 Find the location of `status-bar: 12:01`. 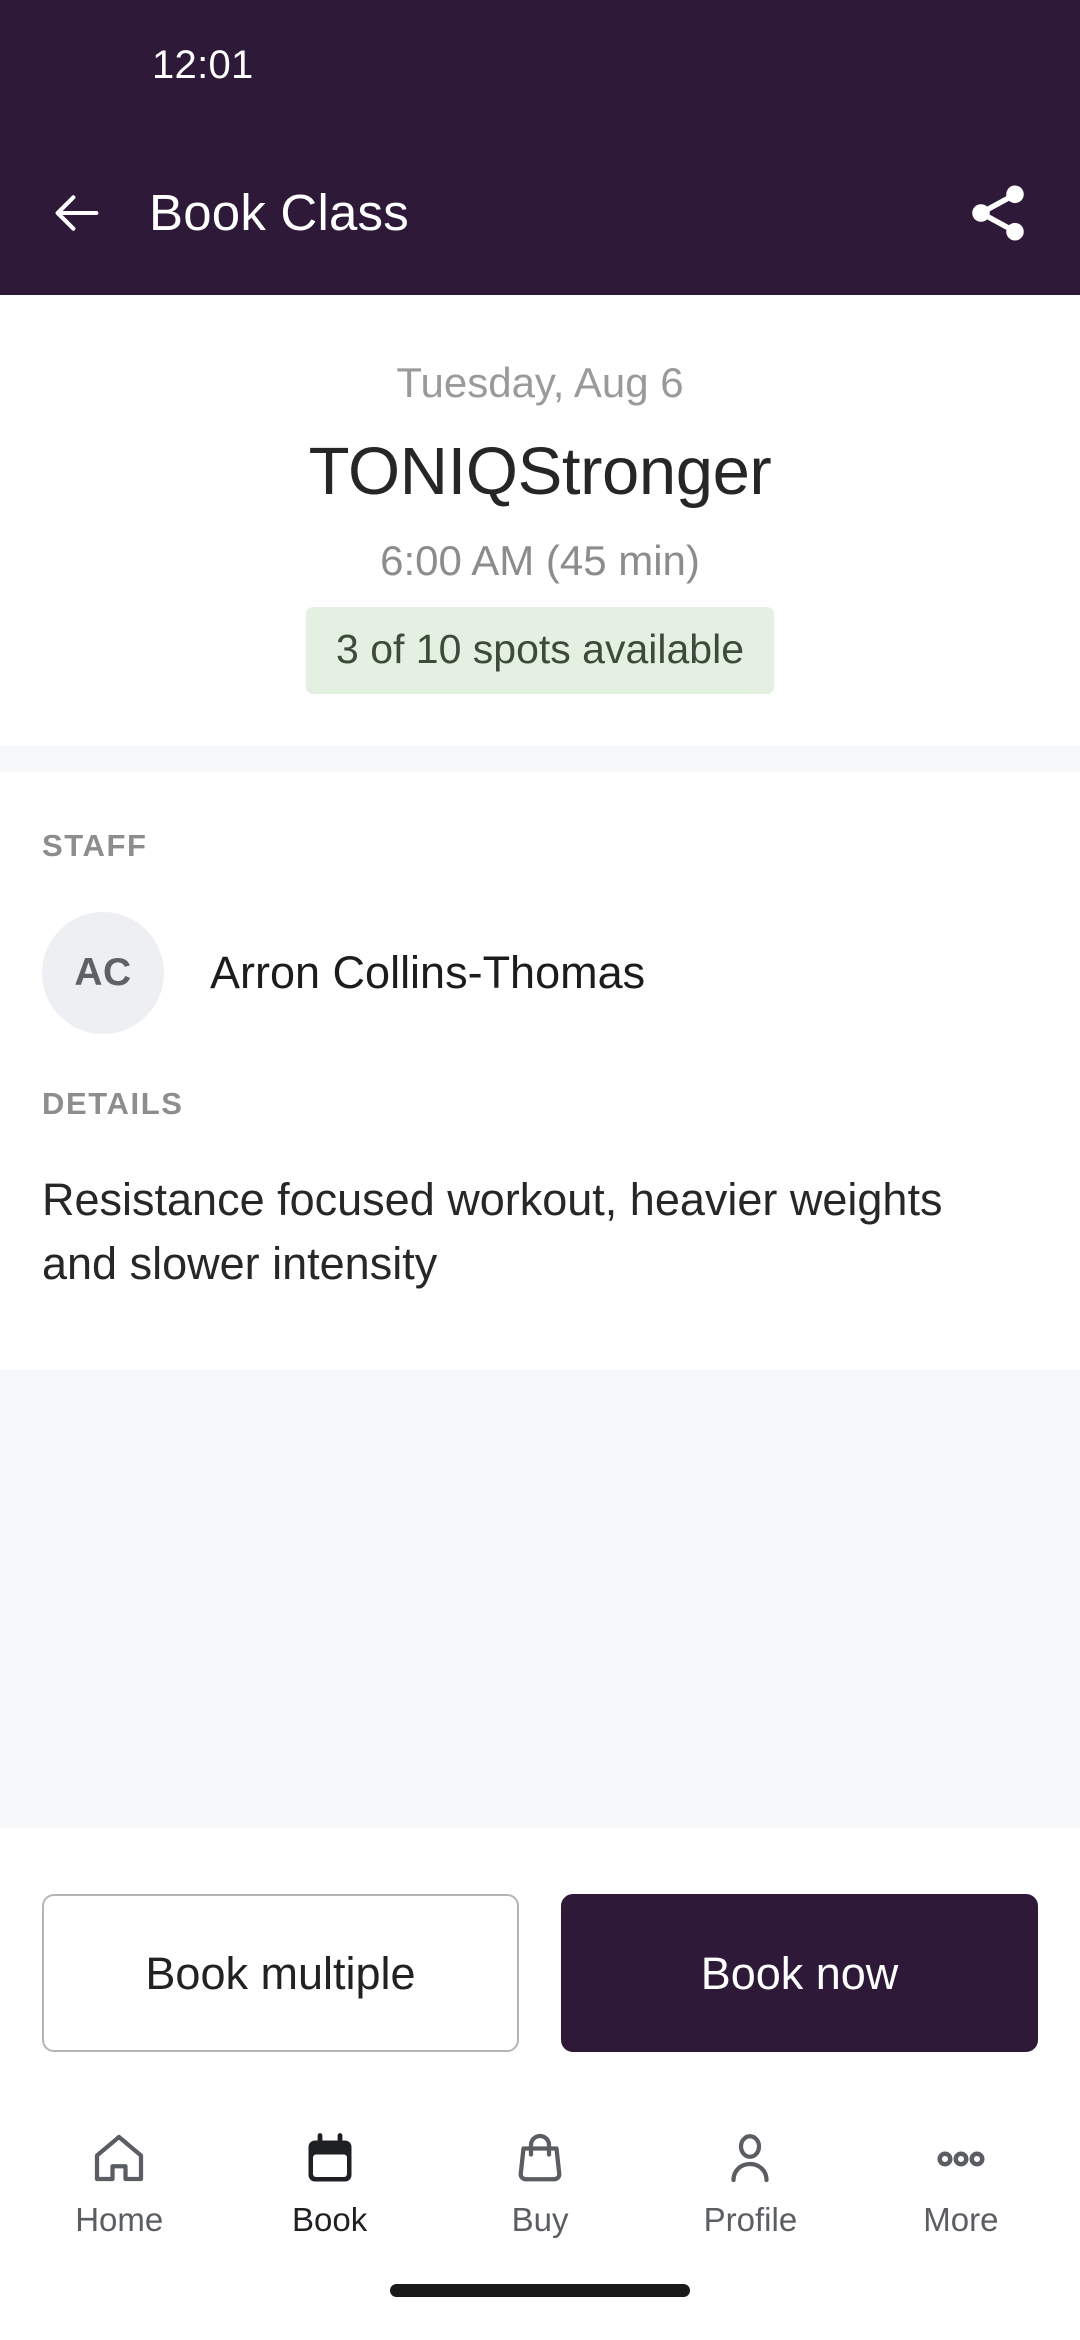

status-bar: 12:01 is located at coordinates (540, 65).